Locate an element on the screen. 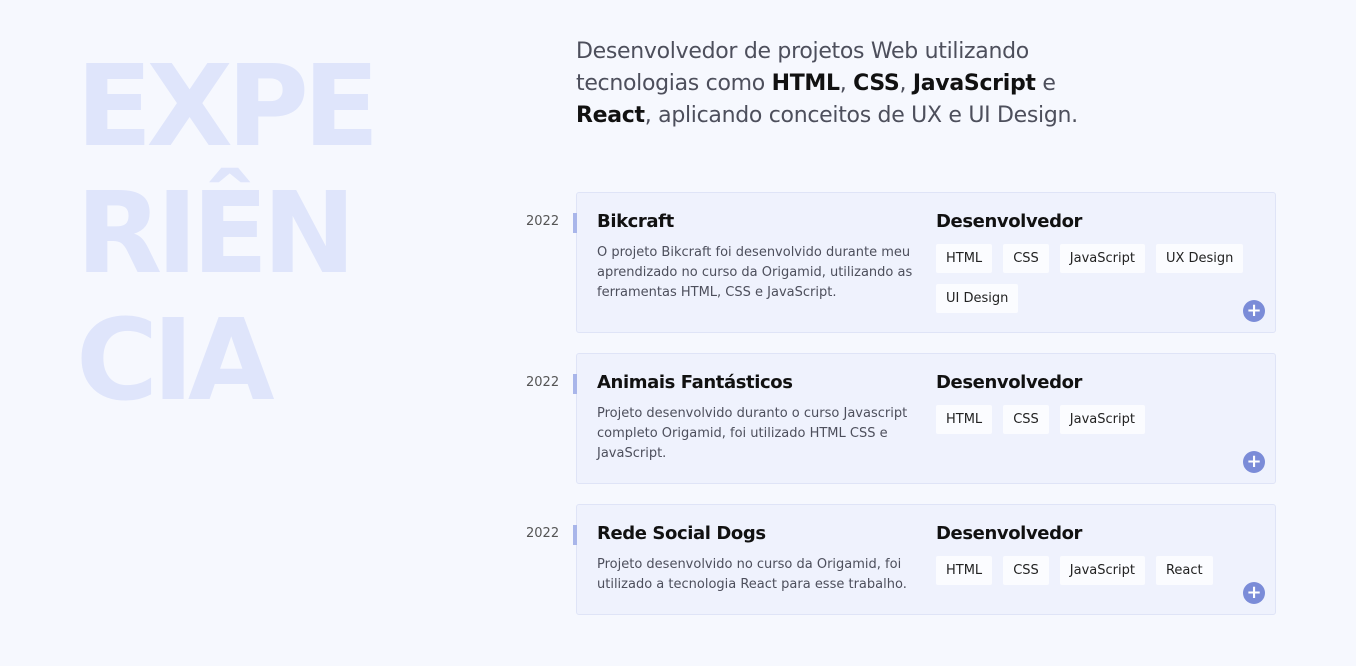 Image resolution: width=1356 pixels, height=666 pixels. intro-text: , aplicando conceitos de UX e UI Design. is located at coordinates (861, 115).